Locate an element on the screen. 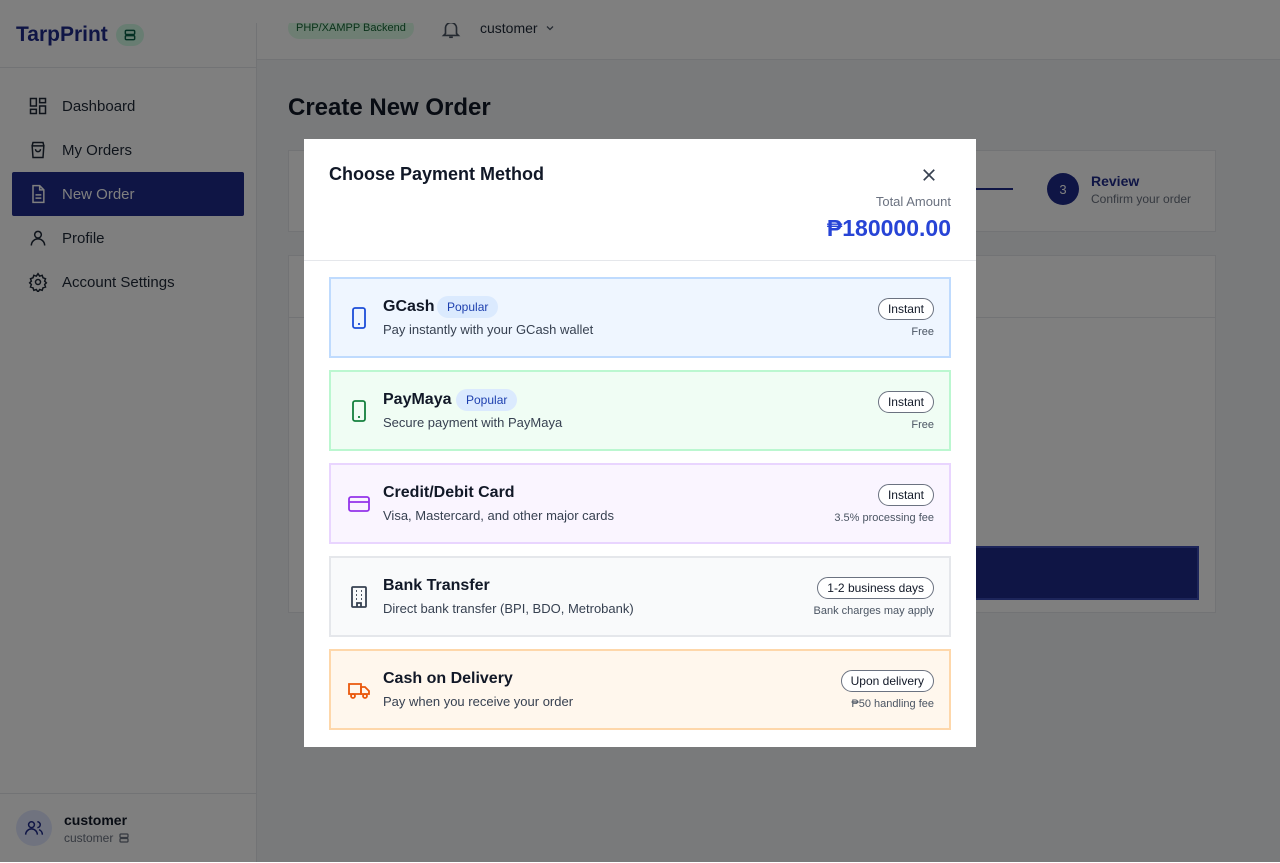 Image resolution: width=1280 pixels, height=863 pixels. payment-option-name: Cash on Delivery is located at coordinates (448, 678).